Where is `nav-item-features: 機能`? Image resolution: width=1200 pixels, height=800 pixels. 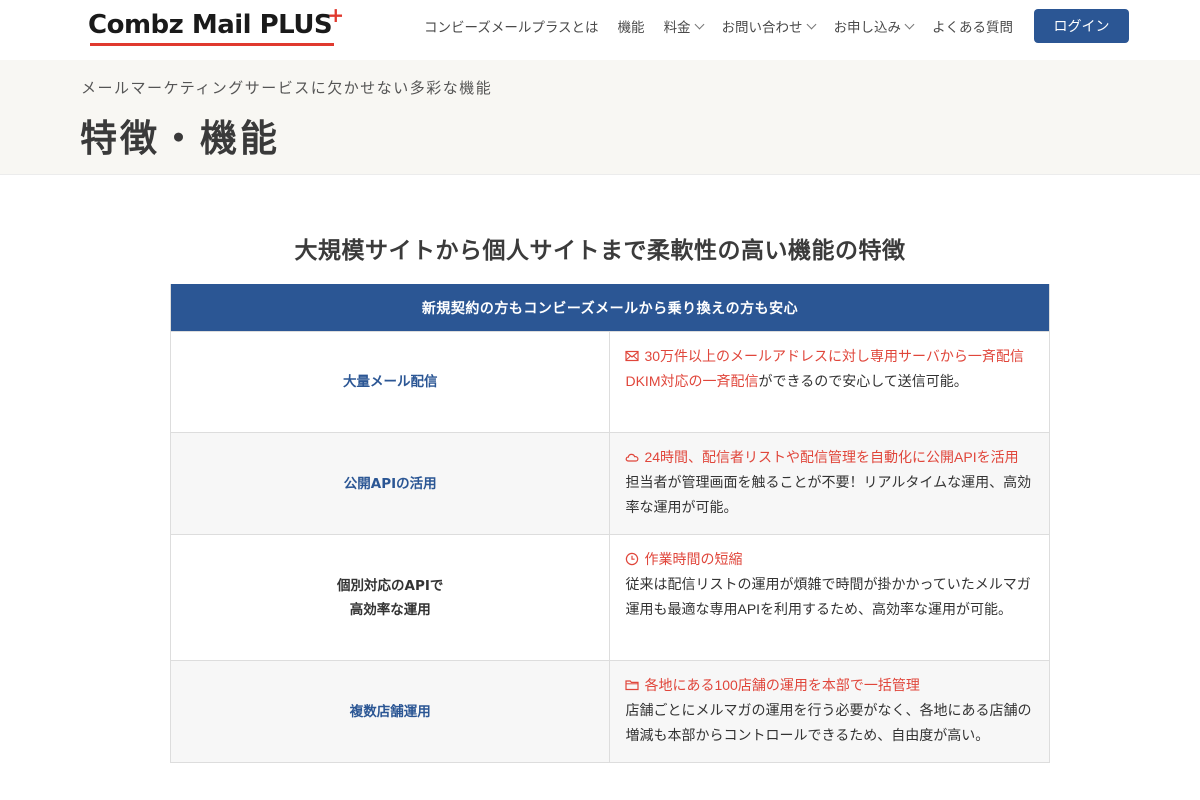 nav-item-features: 機能 is located at coordinates (631, 26).